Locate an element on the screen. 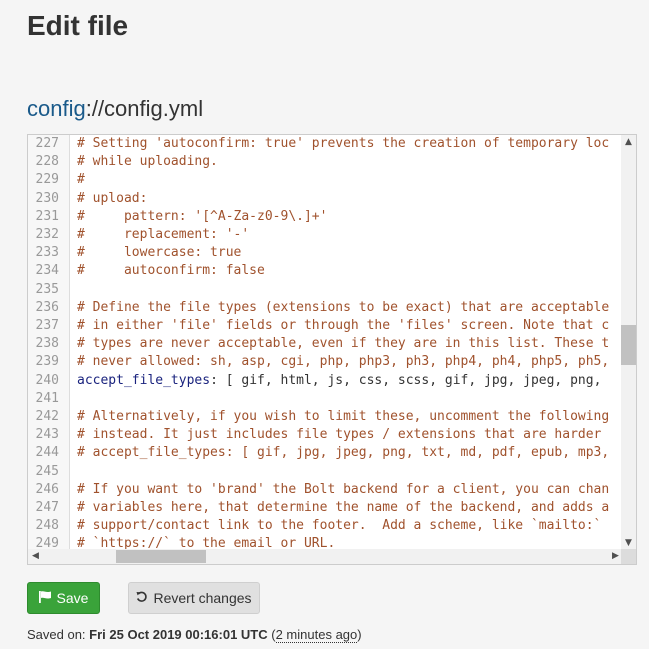  line-number: 246 is located at coordinates (47, 489).